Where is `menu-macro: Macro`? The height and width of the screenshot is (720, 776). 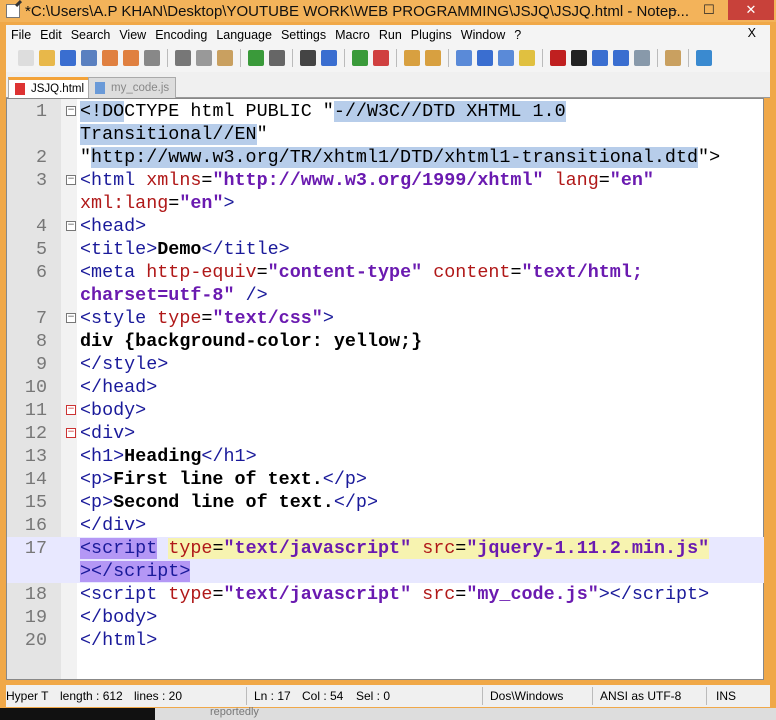
menu-macro: Macro is located at coordinates (352, 35).